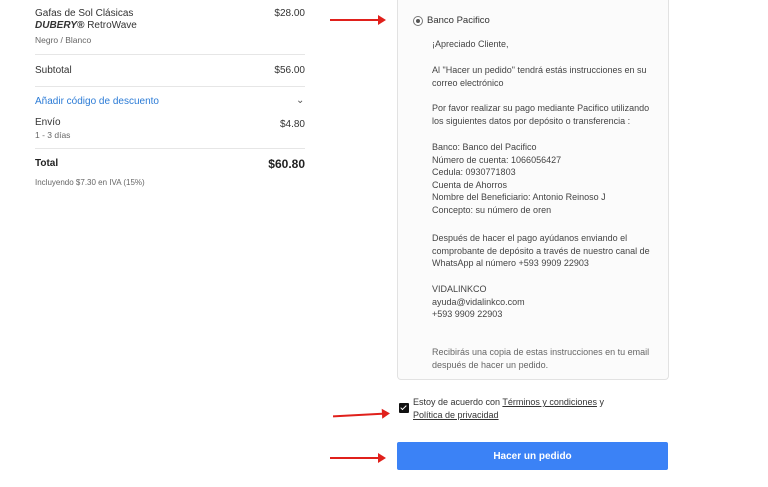 This screenshot has width=768, height=487. I want to click on greeting: ¡Apreciado Cliente,, so click(470, 44).